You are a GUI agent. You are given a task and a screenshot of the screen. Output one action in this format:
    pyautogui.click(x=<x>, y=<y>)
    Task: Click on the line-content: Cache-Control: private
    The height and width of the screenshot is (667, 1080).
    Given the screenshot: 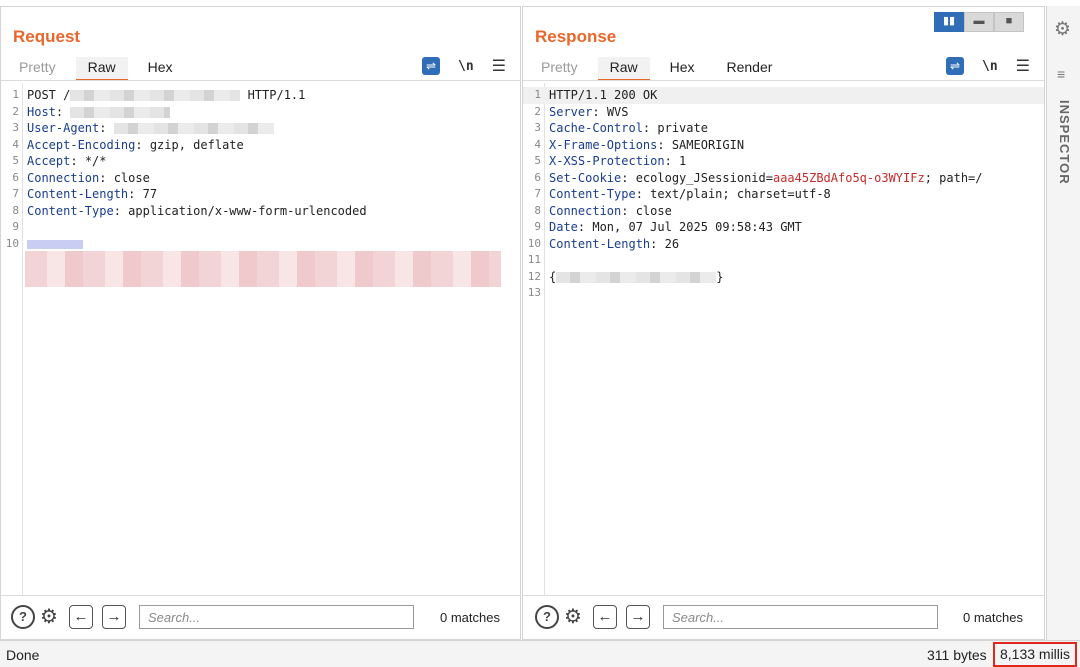 What is the action you would take?
    pyautogui.click(x=628, y=128)
    